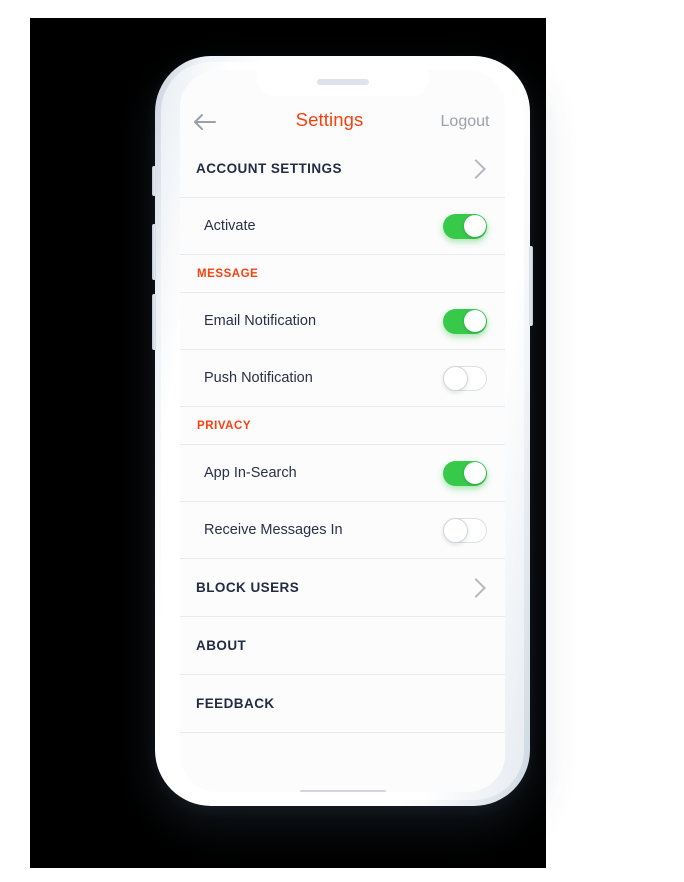 This screenshot has height=882, width=684. I want to click on earpiece-speaker-icon, so click(342, 82).